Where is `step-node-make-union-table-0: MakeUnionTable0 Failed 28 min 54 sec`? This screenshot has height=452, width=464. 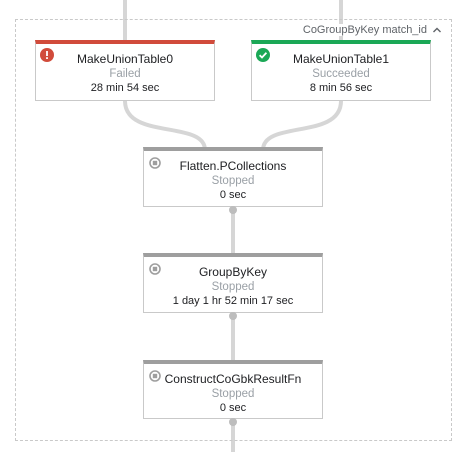 step-node-make-union-table-0: MakeUnionTable0 Failed 28 min 54 sec is located at coordinates (125, 70).